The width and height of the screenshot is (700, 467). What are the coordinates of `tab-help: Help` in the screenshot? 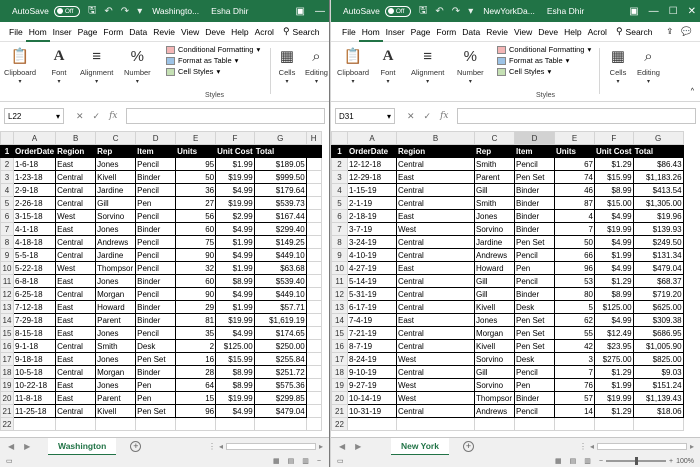 It's located at (572, 32).